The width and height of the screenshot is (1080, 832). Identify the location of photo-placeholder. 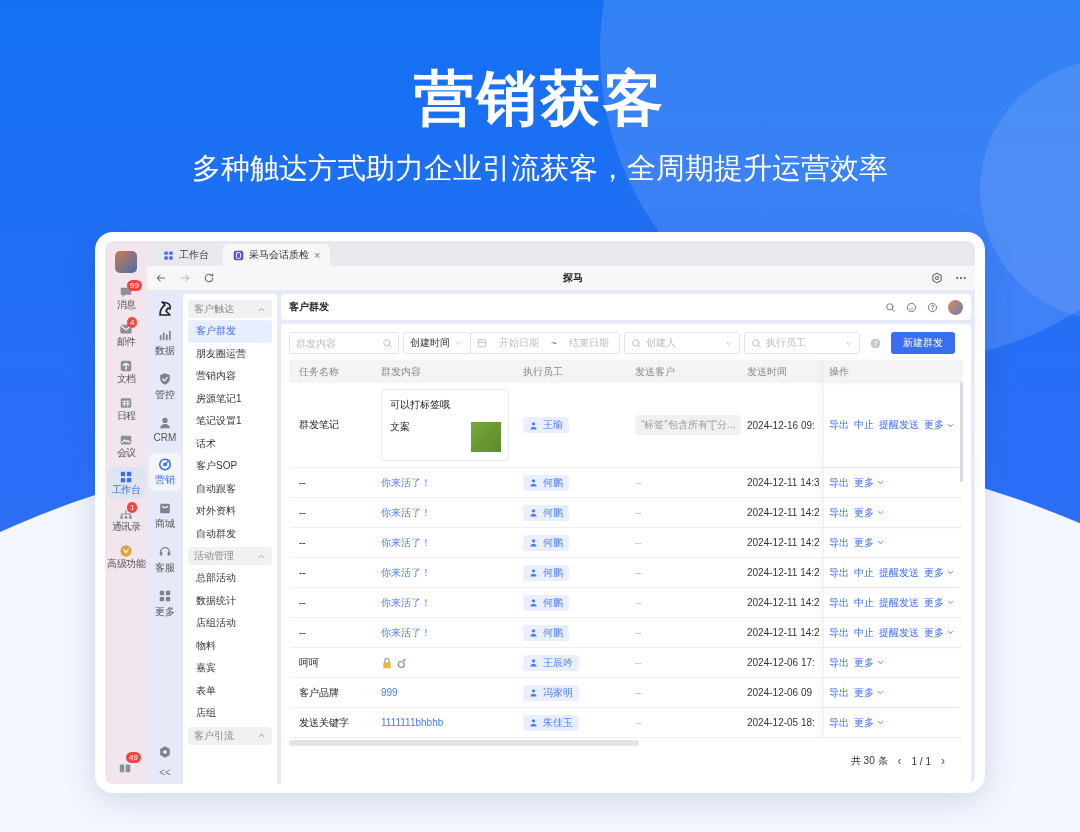
(486, 437).